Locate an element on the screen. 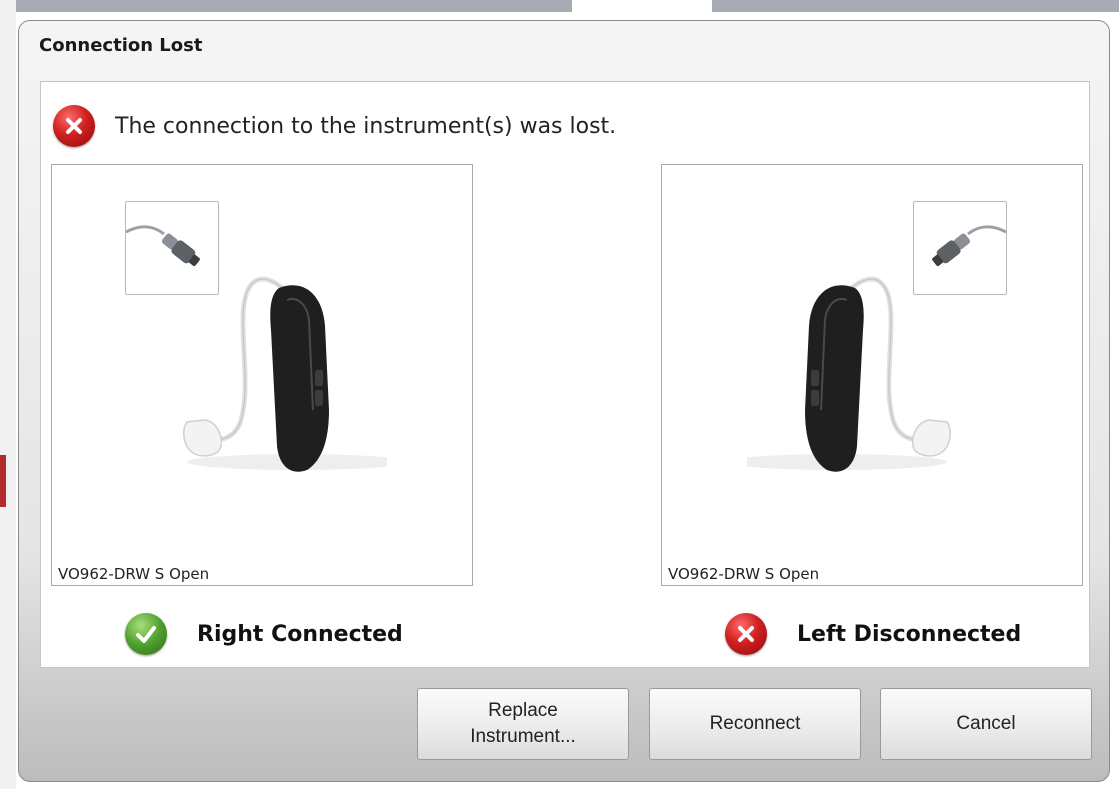 This screenshot has height=789, width=1119. left-status-label: Left Disconnected is located at coordinates (909, 634).